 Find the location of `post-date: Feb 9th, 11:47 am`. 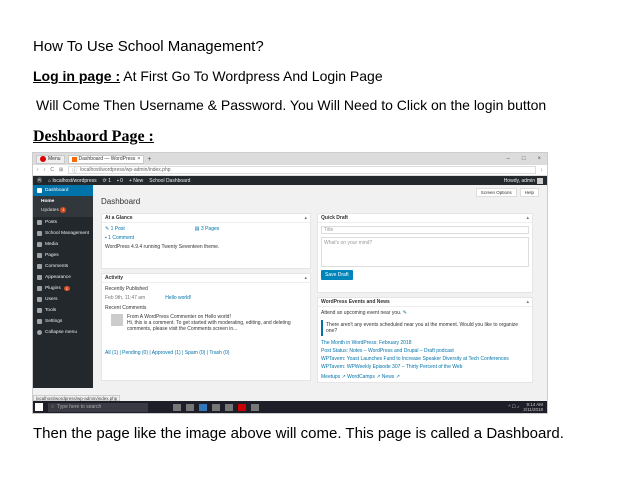

post-date: Feb 9th, 11:47 am is located at coordinates (125, 298).